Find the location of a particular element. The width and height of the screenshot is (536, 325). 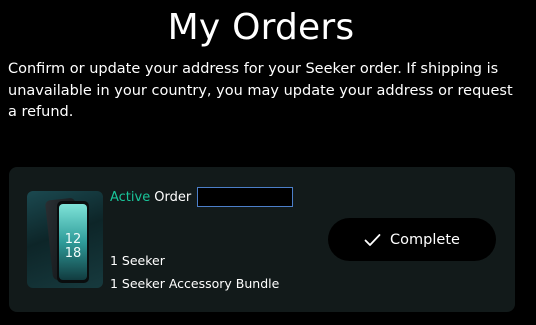

complete-button: Complete is located at coordinates (412, 239).